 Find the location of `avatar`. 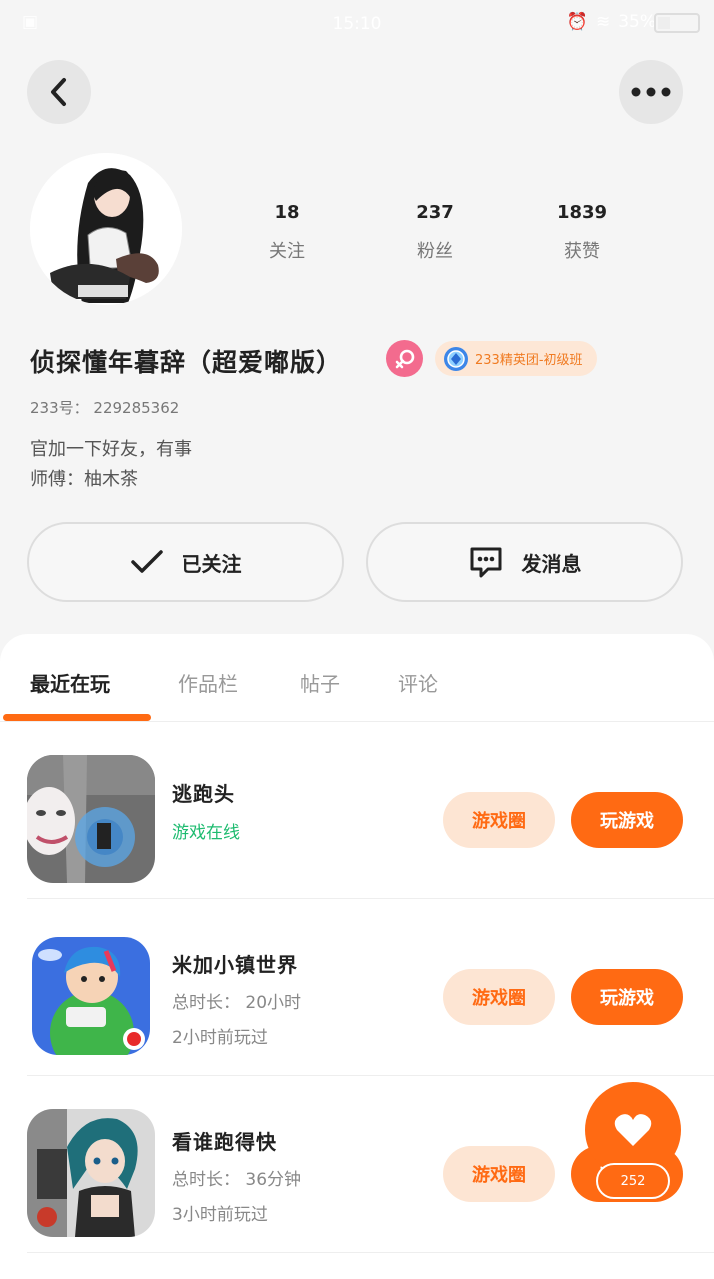

avatar is located at coordinates (106, 229).